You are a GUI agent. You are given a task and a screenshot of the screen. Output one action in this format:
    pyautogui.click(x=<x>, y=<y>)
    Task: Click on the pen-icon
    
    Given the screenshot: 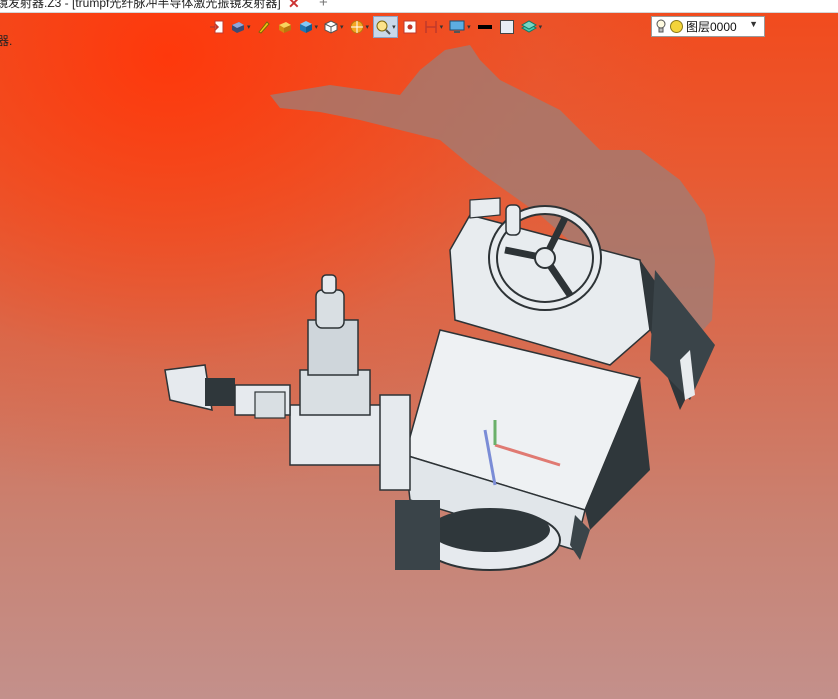 What is the action you would take?
    pyautogui.click(x=263, y=27)
    